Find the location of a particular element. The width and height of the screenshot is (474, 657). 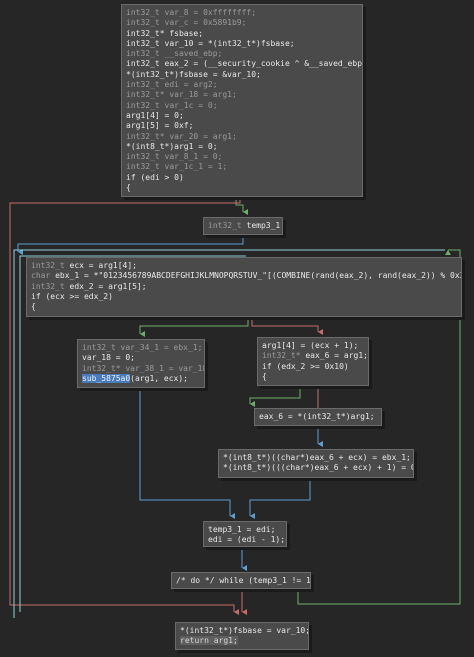

code-line: *(int8_t*)((char*)eax_6 + ecx) = ebx_1; is located at coordinates (317, 458).